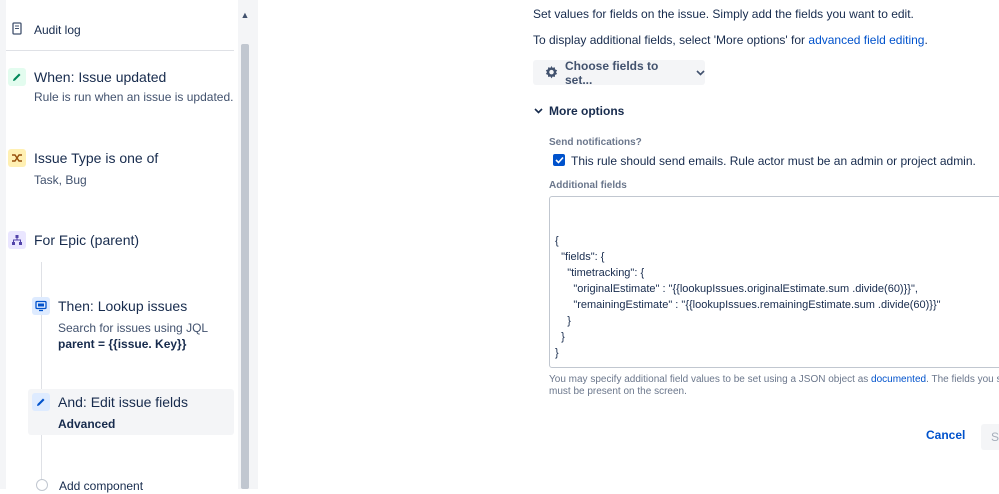 Image resolution: width=999 pixels, height=494 pixels. Describe the element at coordinates (254, 244) in the screenshot. I see `panel-divider` at that location.